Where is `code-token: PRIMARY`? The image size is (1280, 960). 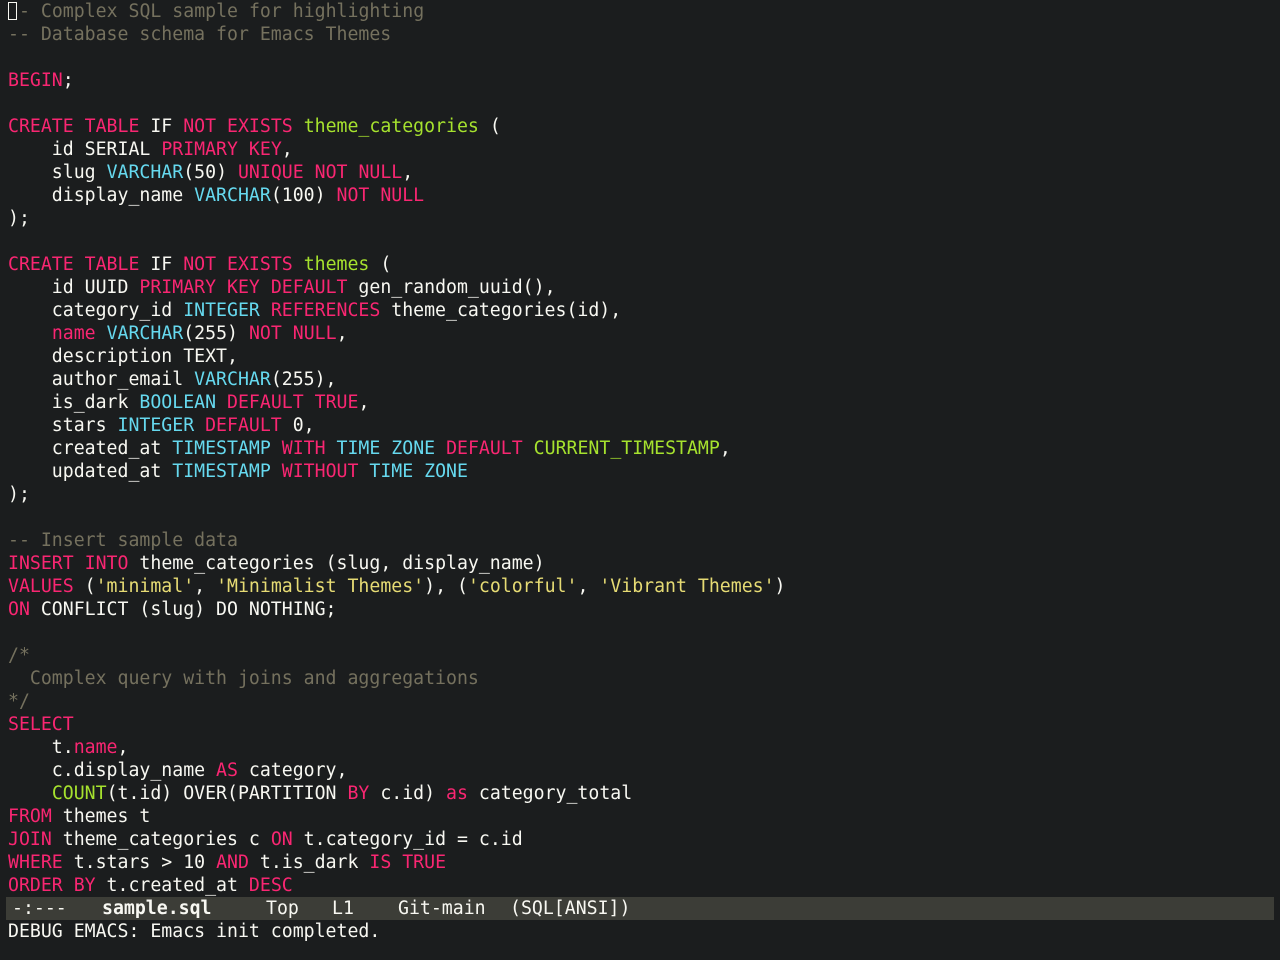 code-token: PRIMARY is located at coordinates (178, 287).